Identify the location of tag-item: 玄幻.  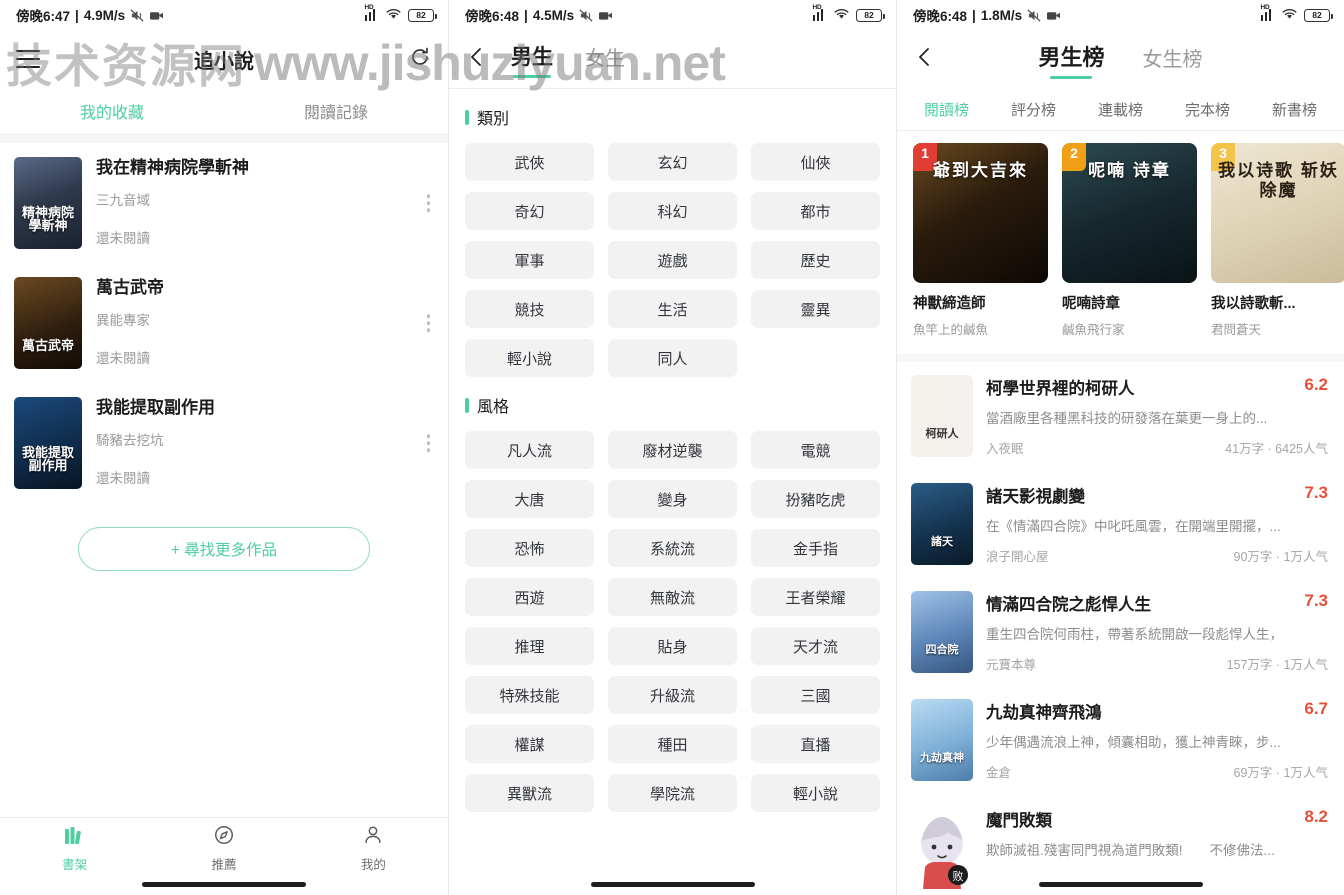
(672, 162).